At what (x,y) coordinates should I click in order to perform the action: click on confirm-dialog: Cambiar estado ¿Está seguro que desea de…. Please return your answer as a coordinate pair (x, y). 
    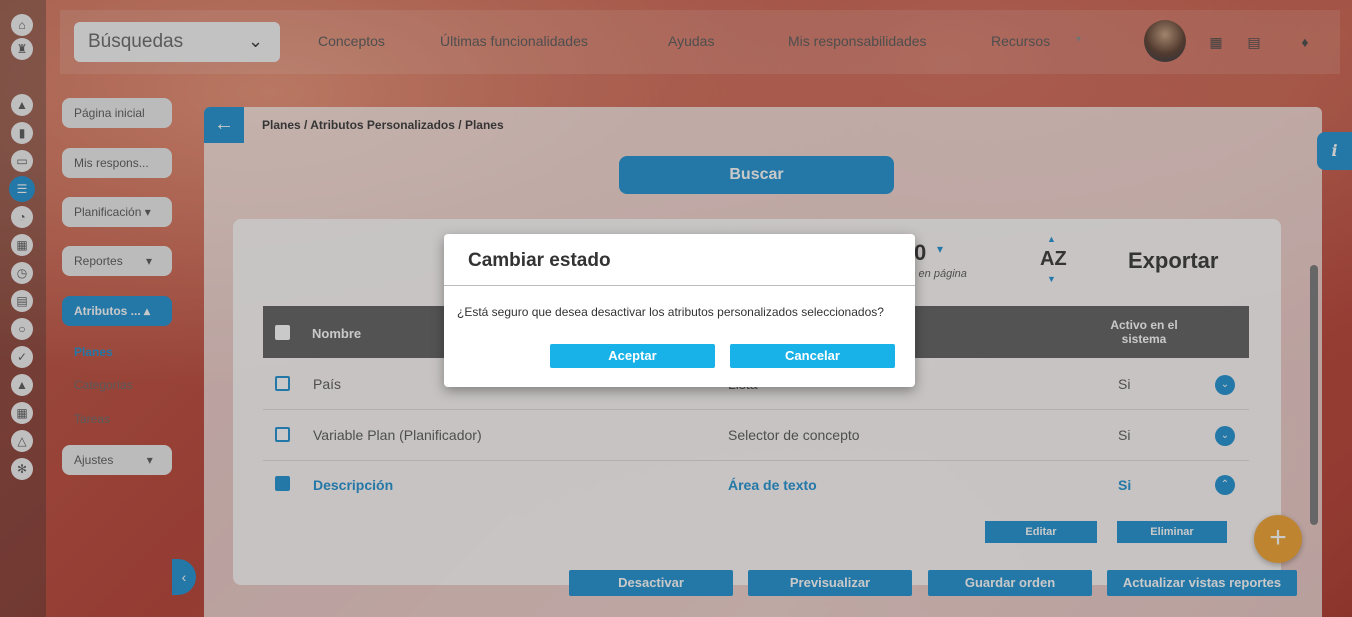
    Looking at the image, I should click on (679, 310).